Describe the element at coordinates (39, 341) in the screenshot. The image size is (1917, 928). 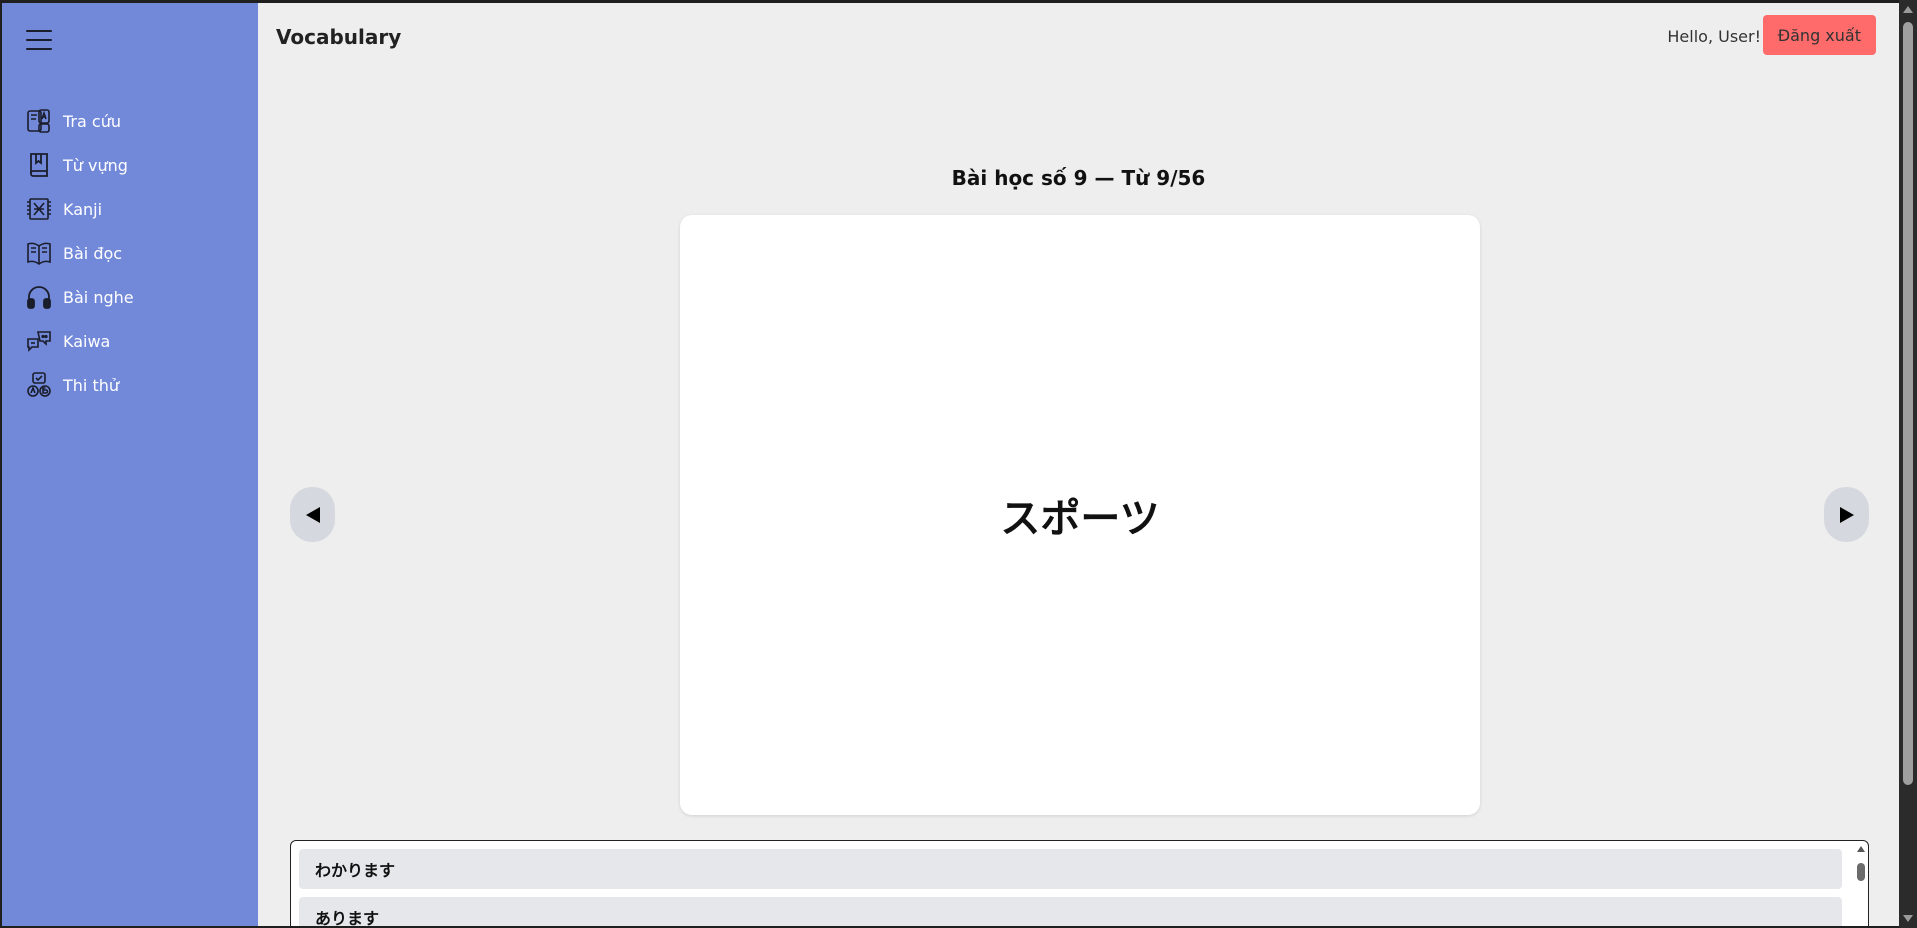
I see `conversation-icon` at that location.